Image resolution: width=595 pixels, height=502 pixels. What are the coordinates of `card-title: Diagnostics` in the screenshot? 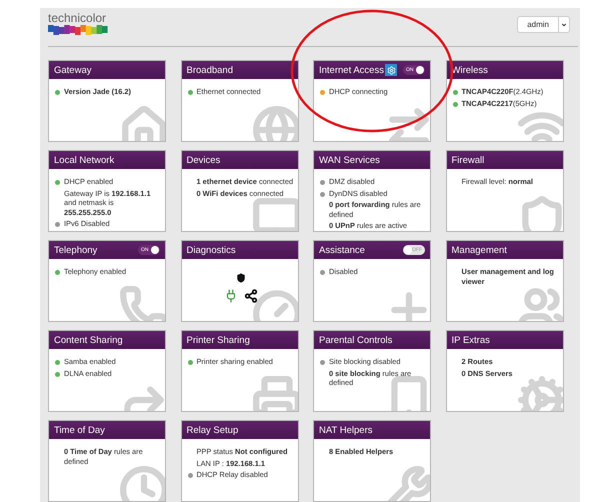 It's located at (211, 250).